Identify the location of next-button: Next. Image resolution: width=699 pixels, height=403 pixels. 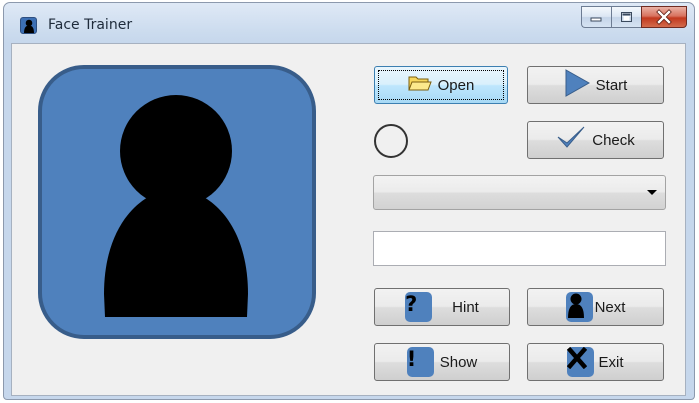
(595, 307).